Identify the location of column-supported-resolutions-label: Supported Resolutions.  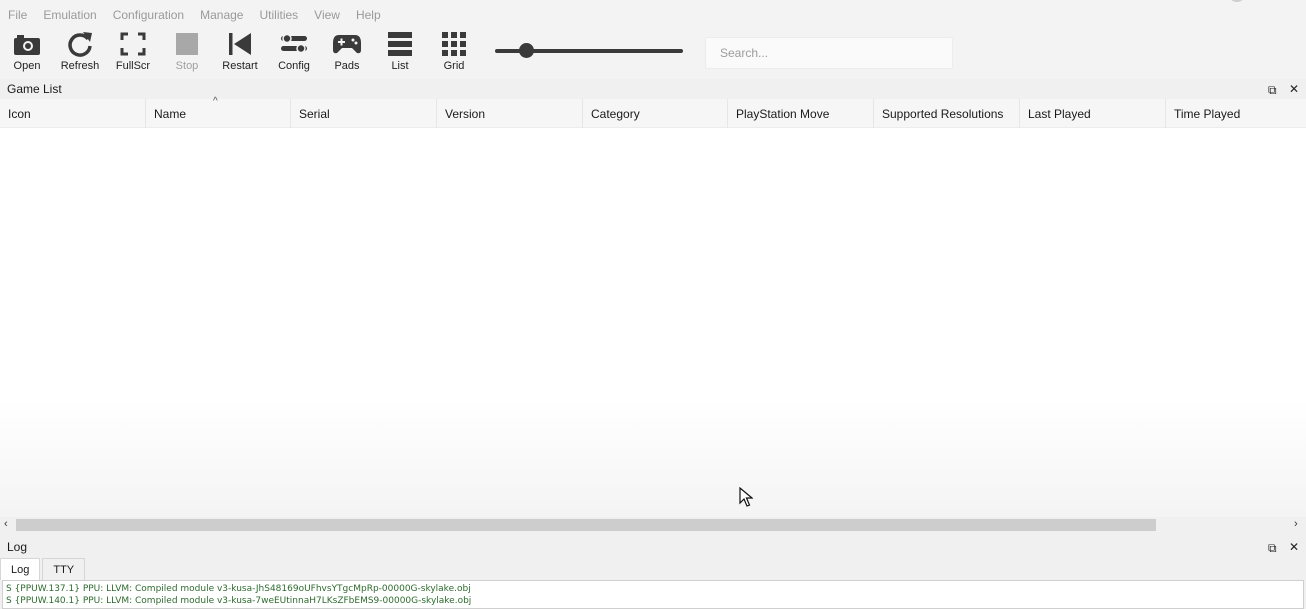
(943, 113).